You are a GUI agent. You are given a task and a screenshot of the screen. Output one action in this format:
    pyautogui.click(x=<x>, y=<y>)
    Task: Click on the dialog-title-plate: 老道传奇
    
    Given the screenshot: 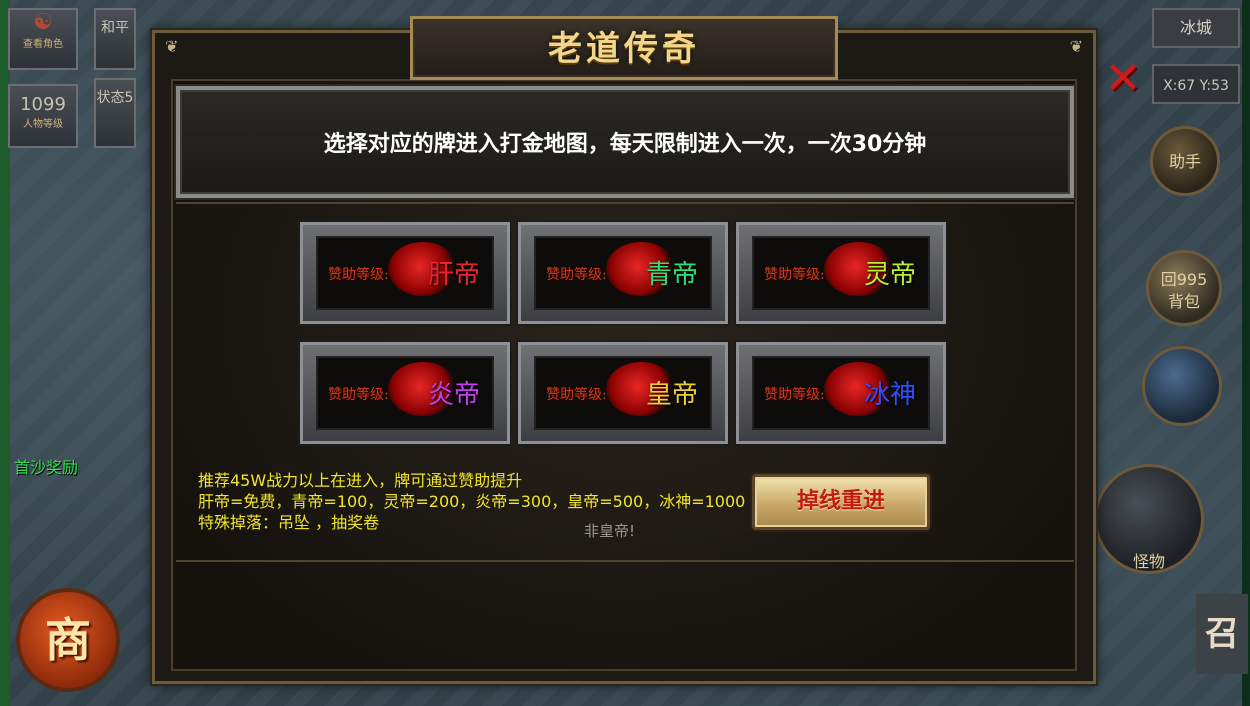 What is the action you would take?
    pyautogui.click(x=624, y=48)
    